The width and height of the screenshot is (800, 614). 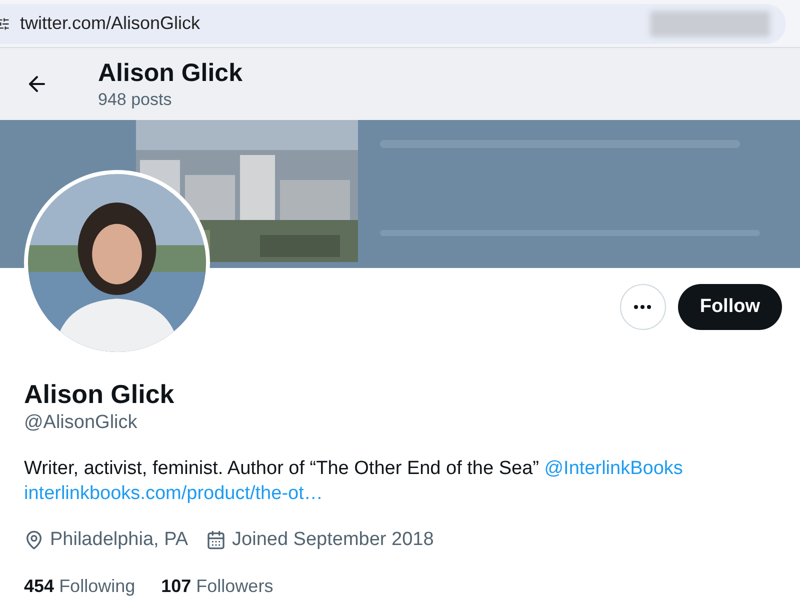 What do you see at coordinates (100, 394) in the screenshot?
I see `profile-name: Alison Glick` at bounding box center [100, 394].